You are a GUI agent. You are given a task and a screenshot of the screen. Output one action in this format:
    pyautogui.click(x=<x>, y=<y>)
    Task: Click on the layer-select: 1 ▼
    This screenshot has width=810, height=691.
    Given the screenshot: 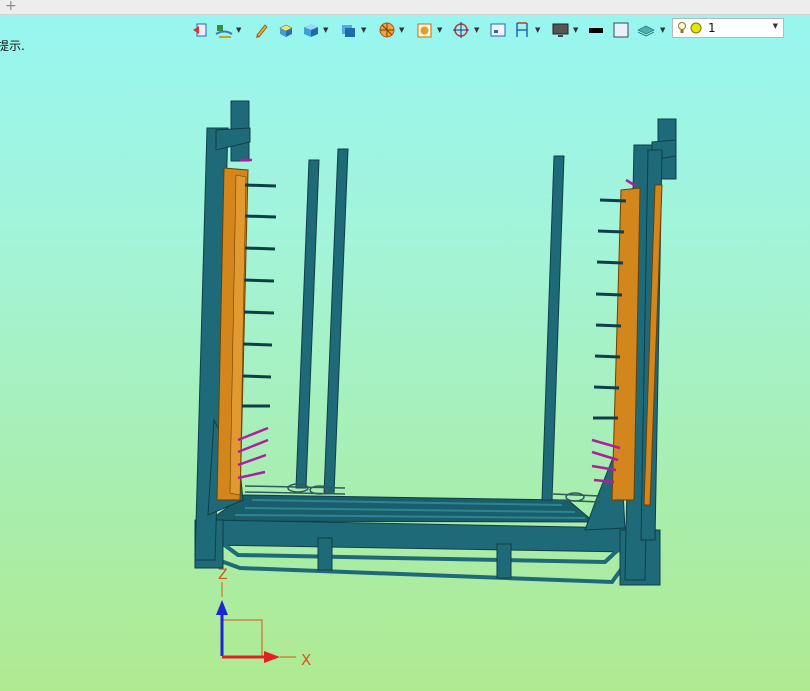 What is the action you would take?
    pyautogui.click(x=728, y=28)
    